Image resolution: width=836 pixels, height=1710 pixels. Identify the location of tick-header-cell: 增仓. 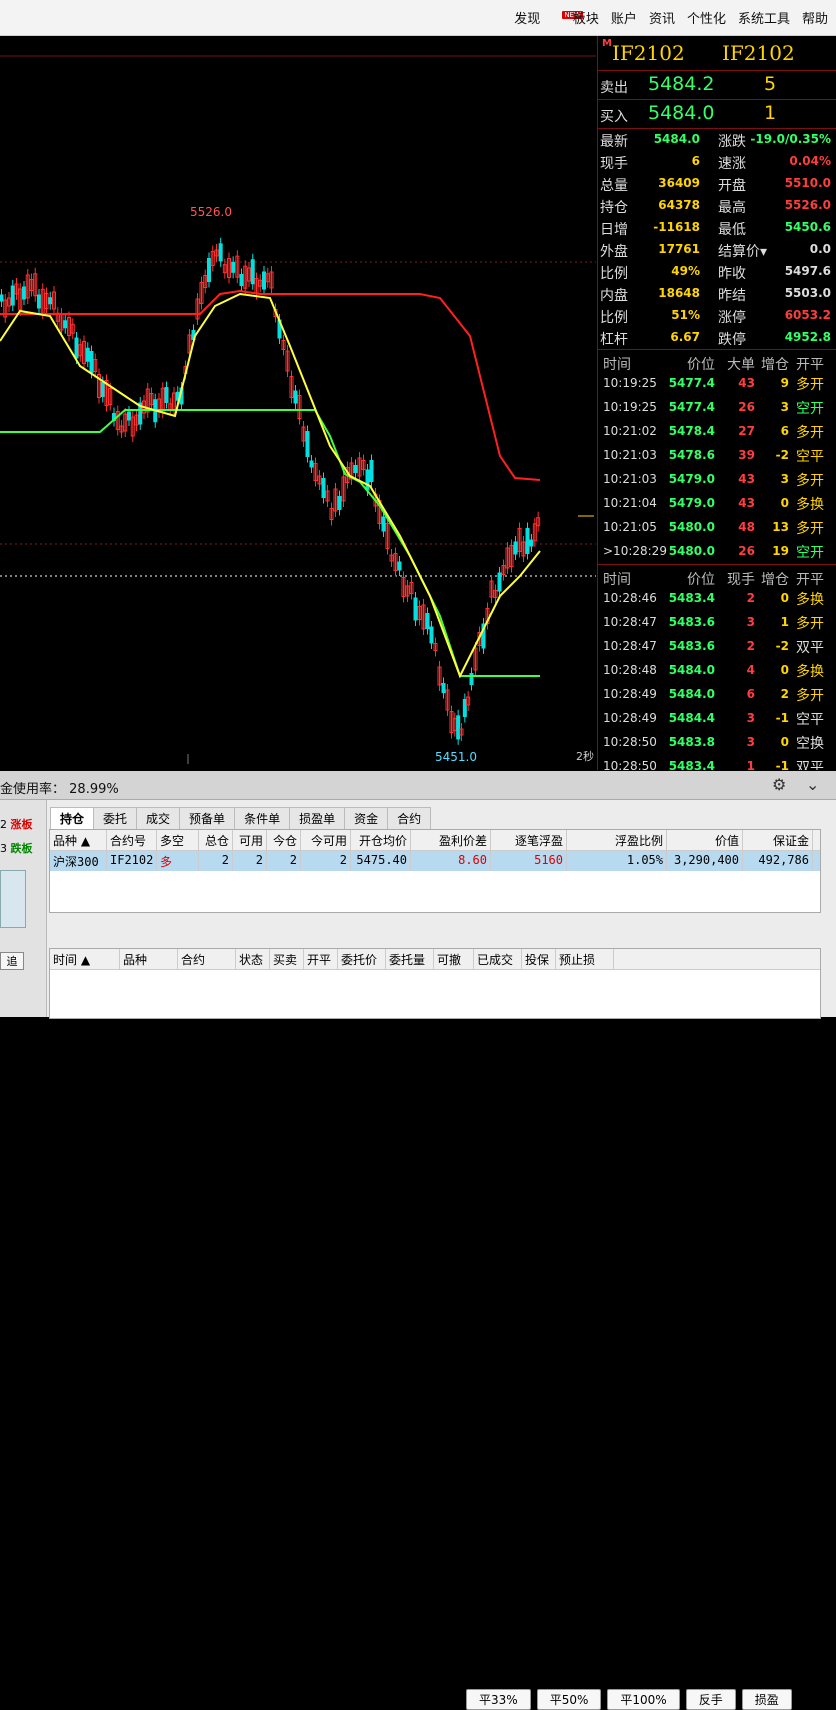
(775, 365).